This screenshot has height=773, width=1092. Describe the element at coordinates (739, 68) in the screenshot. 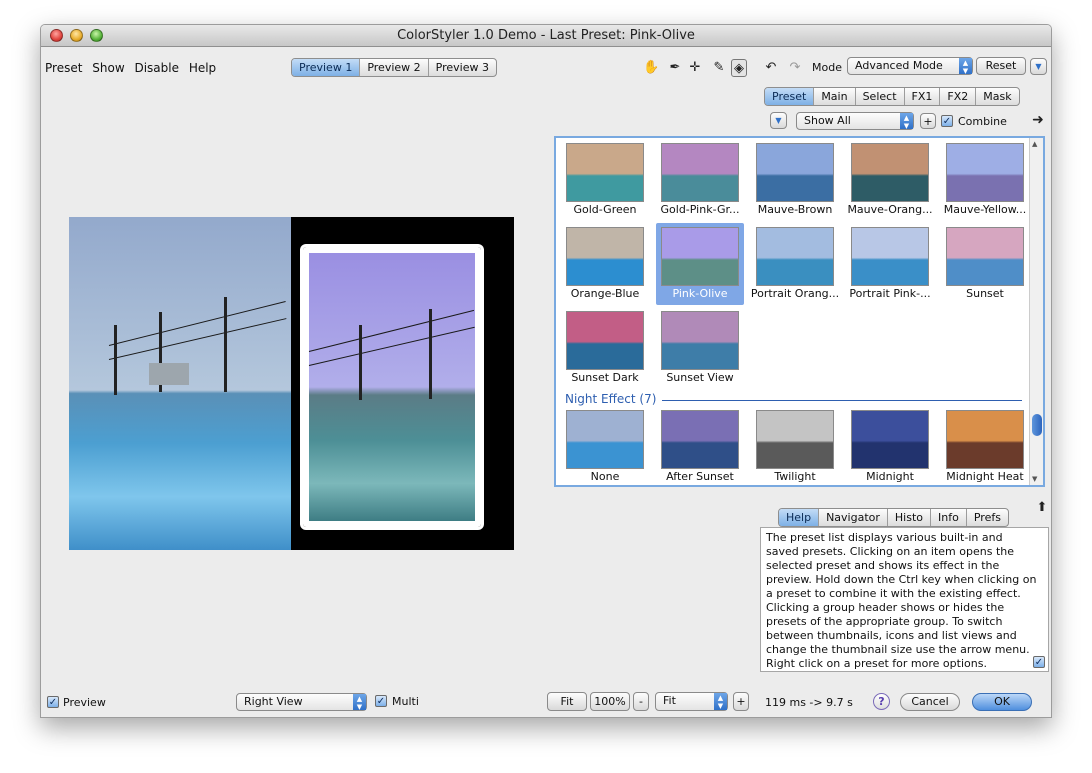

I see `split-view-tool-icon: ◈` at that location.